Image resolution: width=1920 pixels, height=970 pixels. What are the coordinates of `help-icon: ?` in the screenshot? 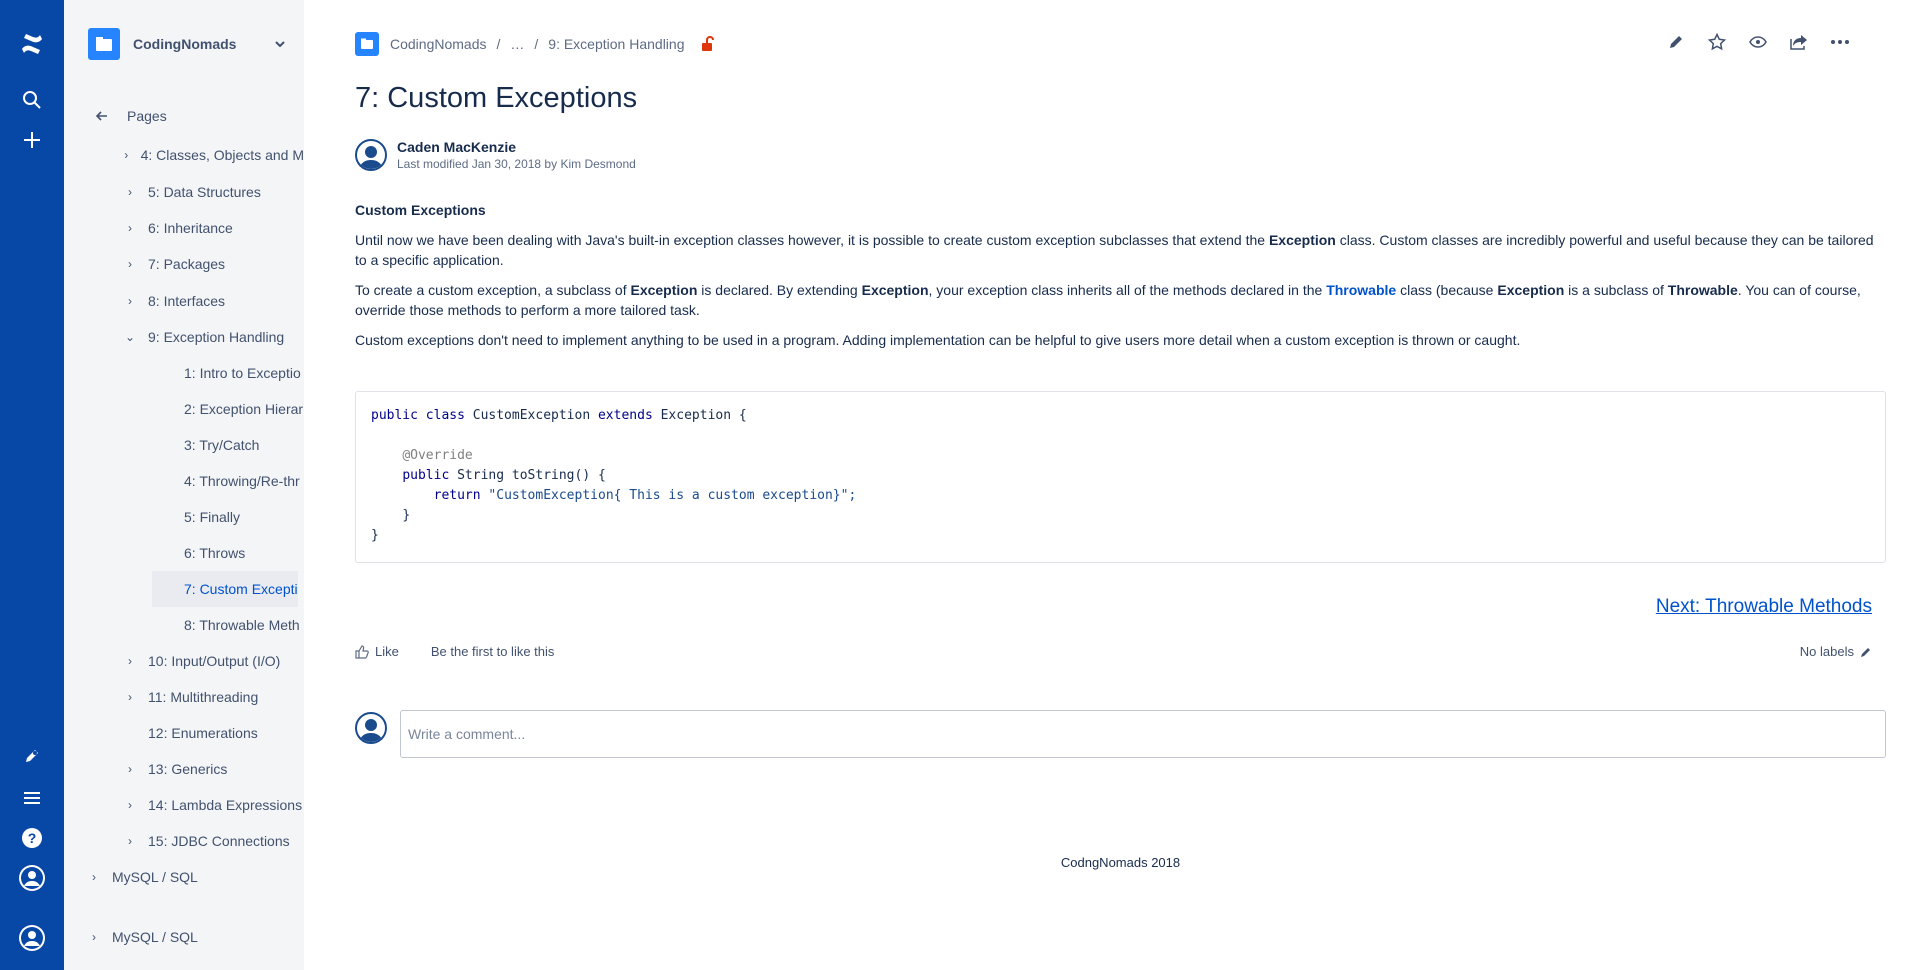 It's located at (32, 838).